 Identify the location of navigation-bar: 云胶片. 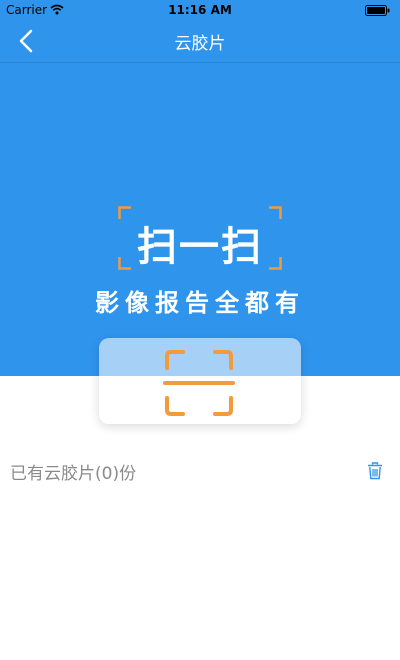
(200, 41).